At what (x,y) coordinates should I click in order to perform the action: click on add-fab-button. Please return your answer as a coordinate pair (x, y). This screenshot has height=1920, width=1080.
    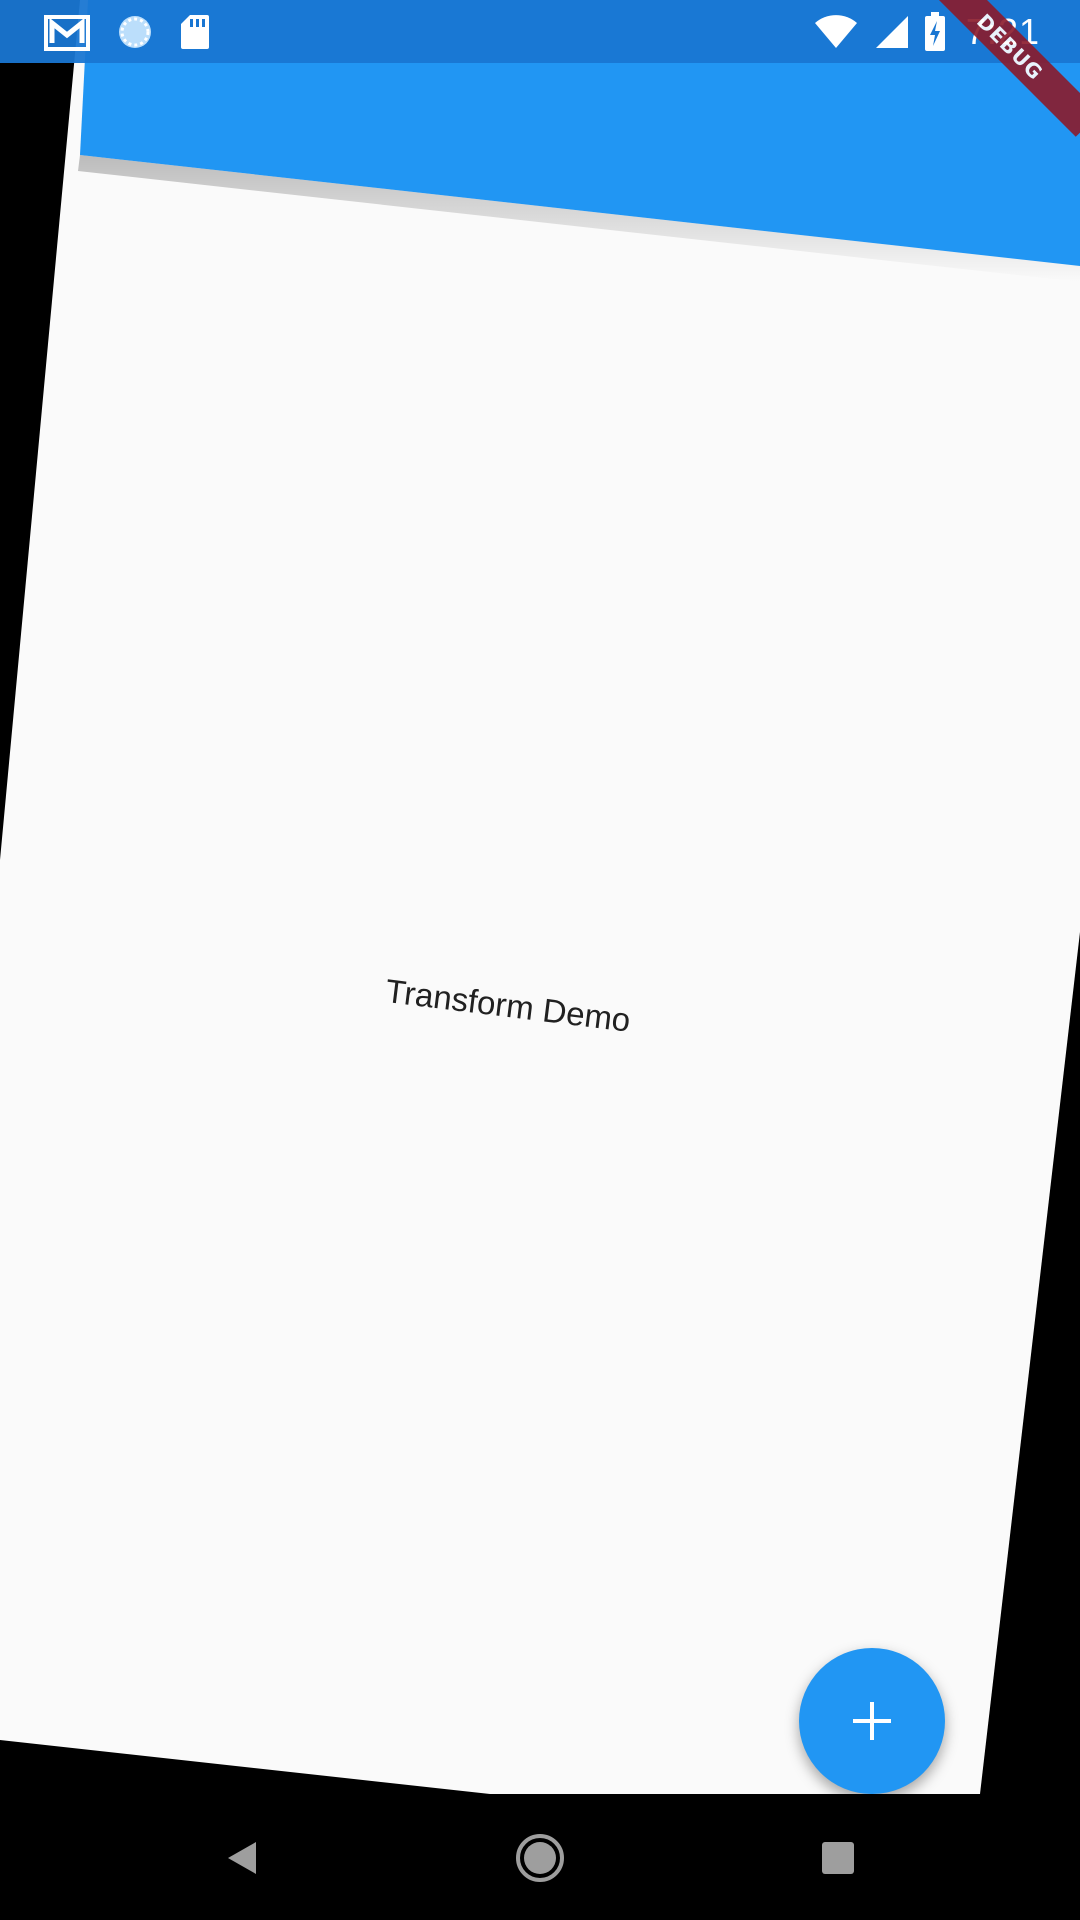
    Looking at the image, I should click on (872, 1721).